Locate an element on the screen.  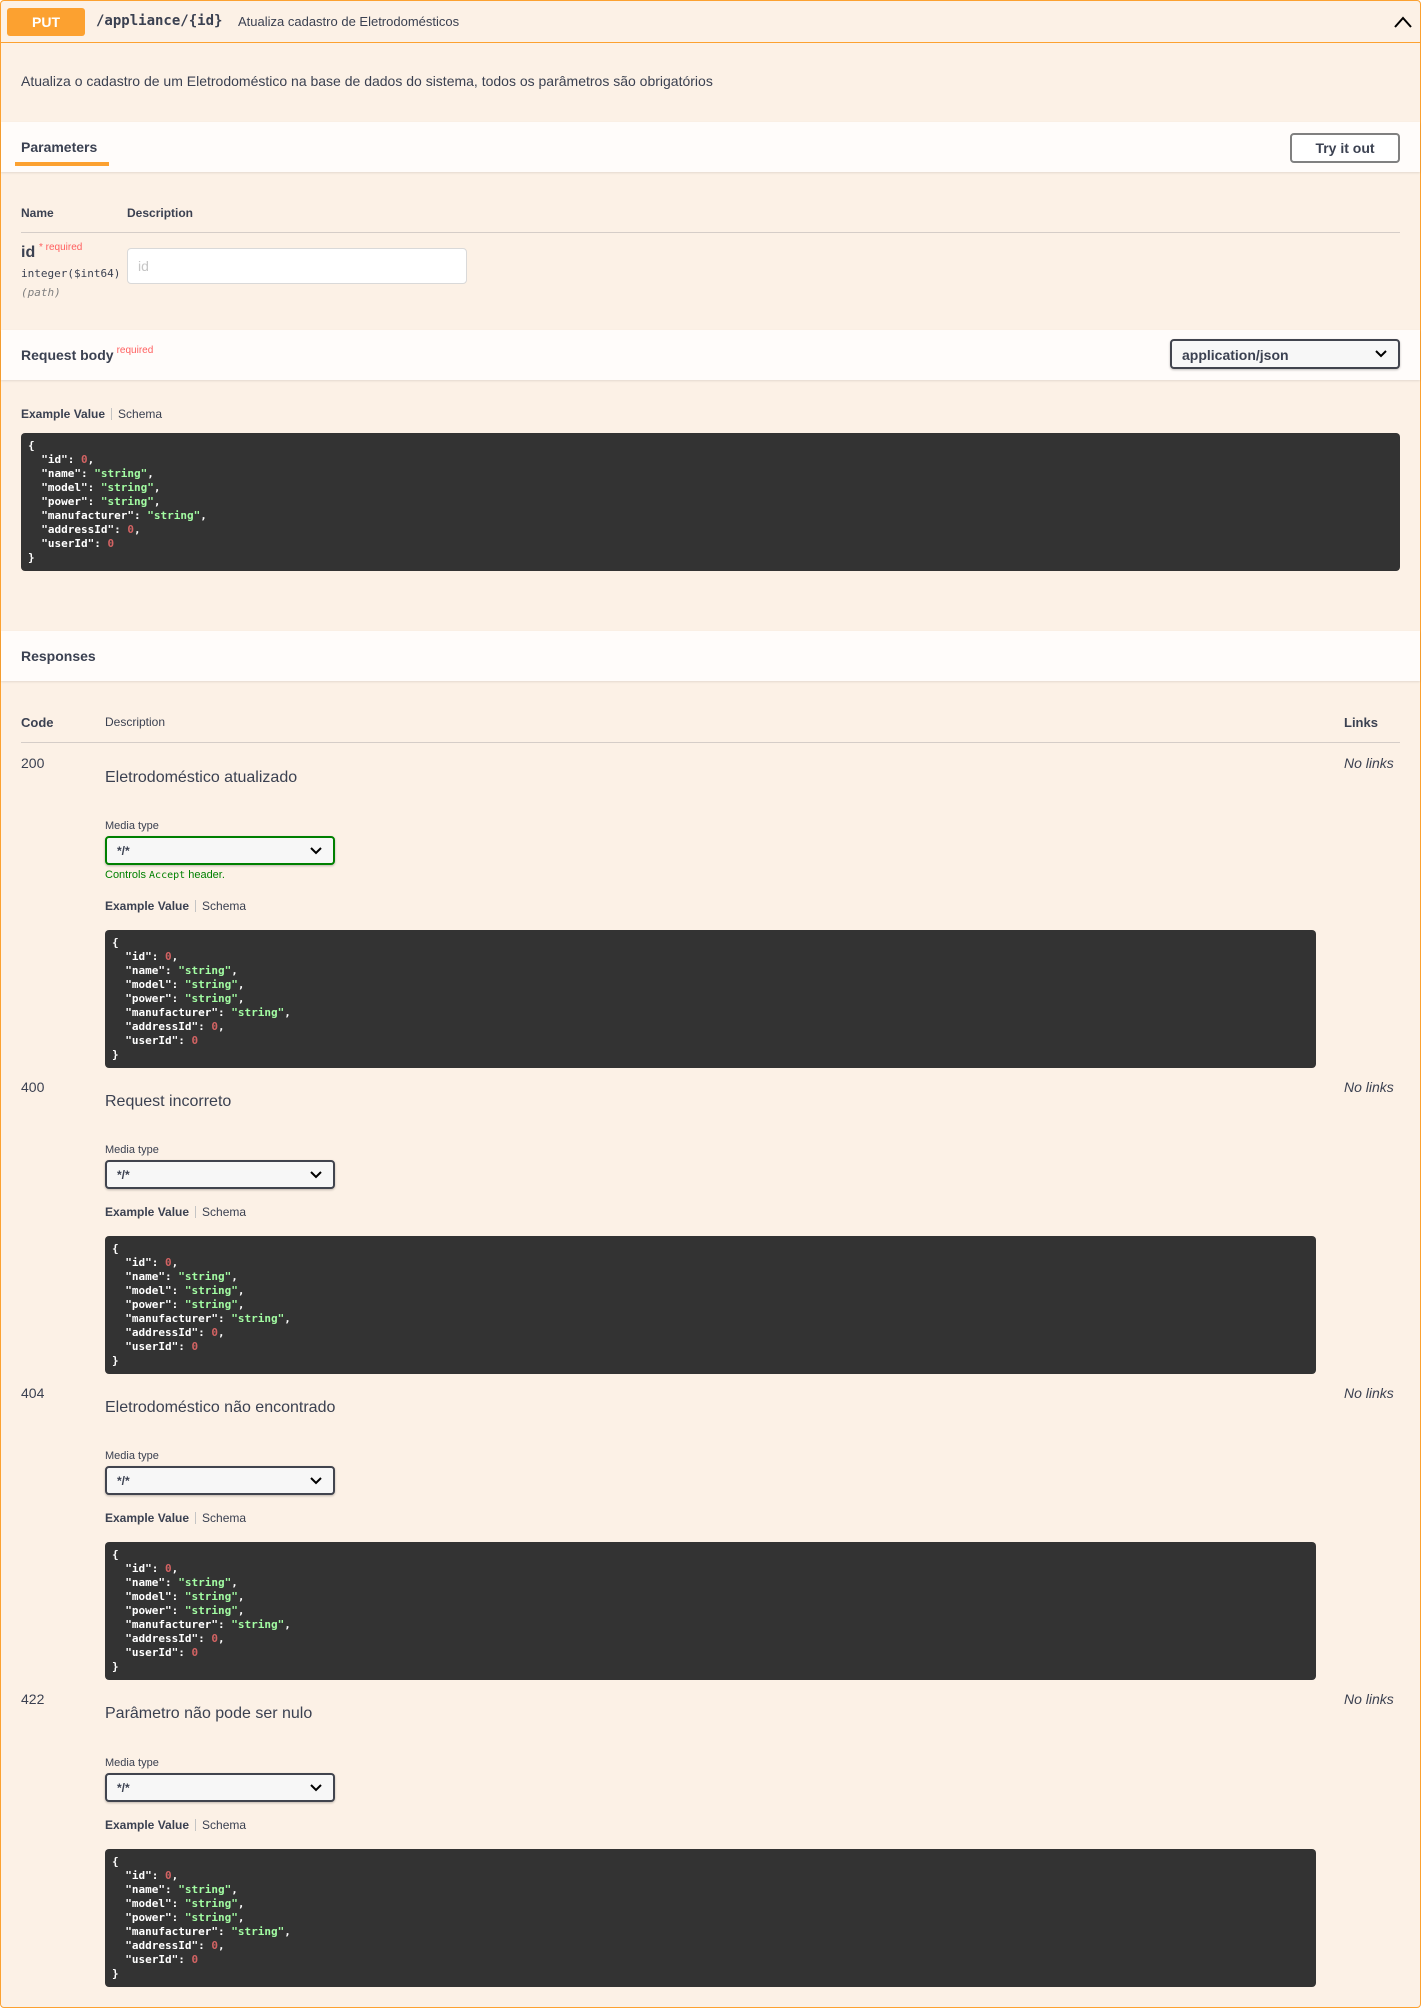
responses-header: Responses is located at coordinates (710, 656).